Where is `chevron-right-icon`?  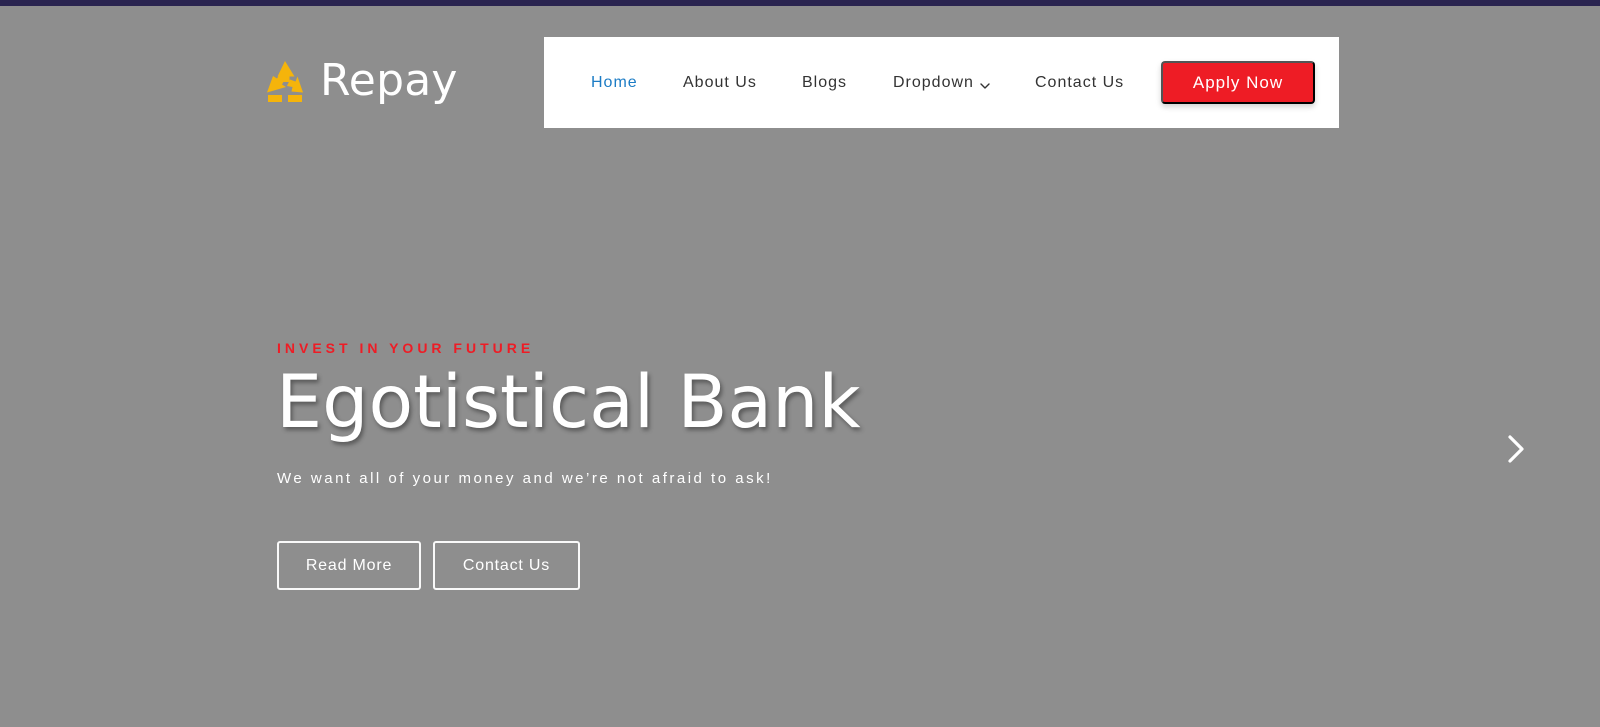 chevron-right-icon is located at coordinates (1516, 449).